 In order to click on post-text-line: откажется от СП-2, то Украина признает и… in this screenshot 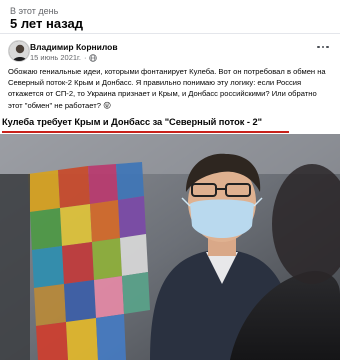, I will do `click(162, 94)`.